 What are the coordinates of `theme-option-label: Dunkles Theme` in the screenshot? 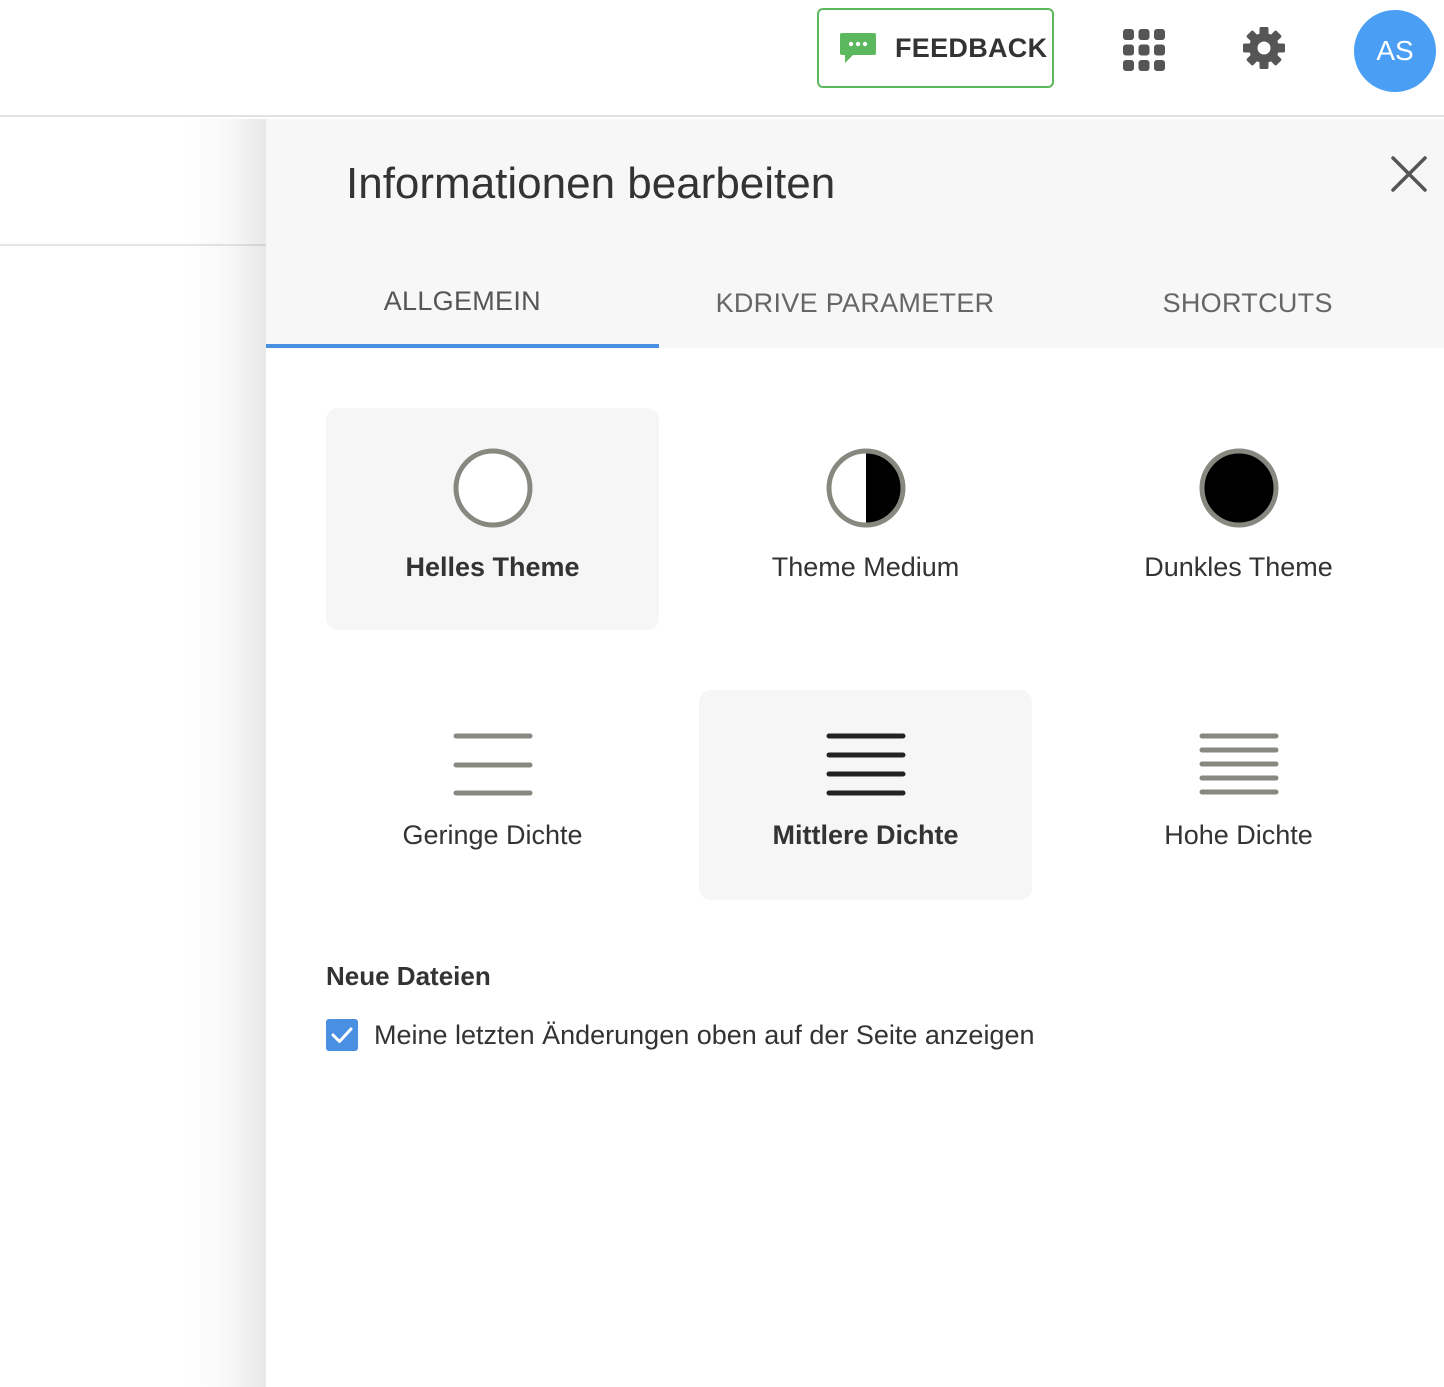 It's located at (1238, 567).